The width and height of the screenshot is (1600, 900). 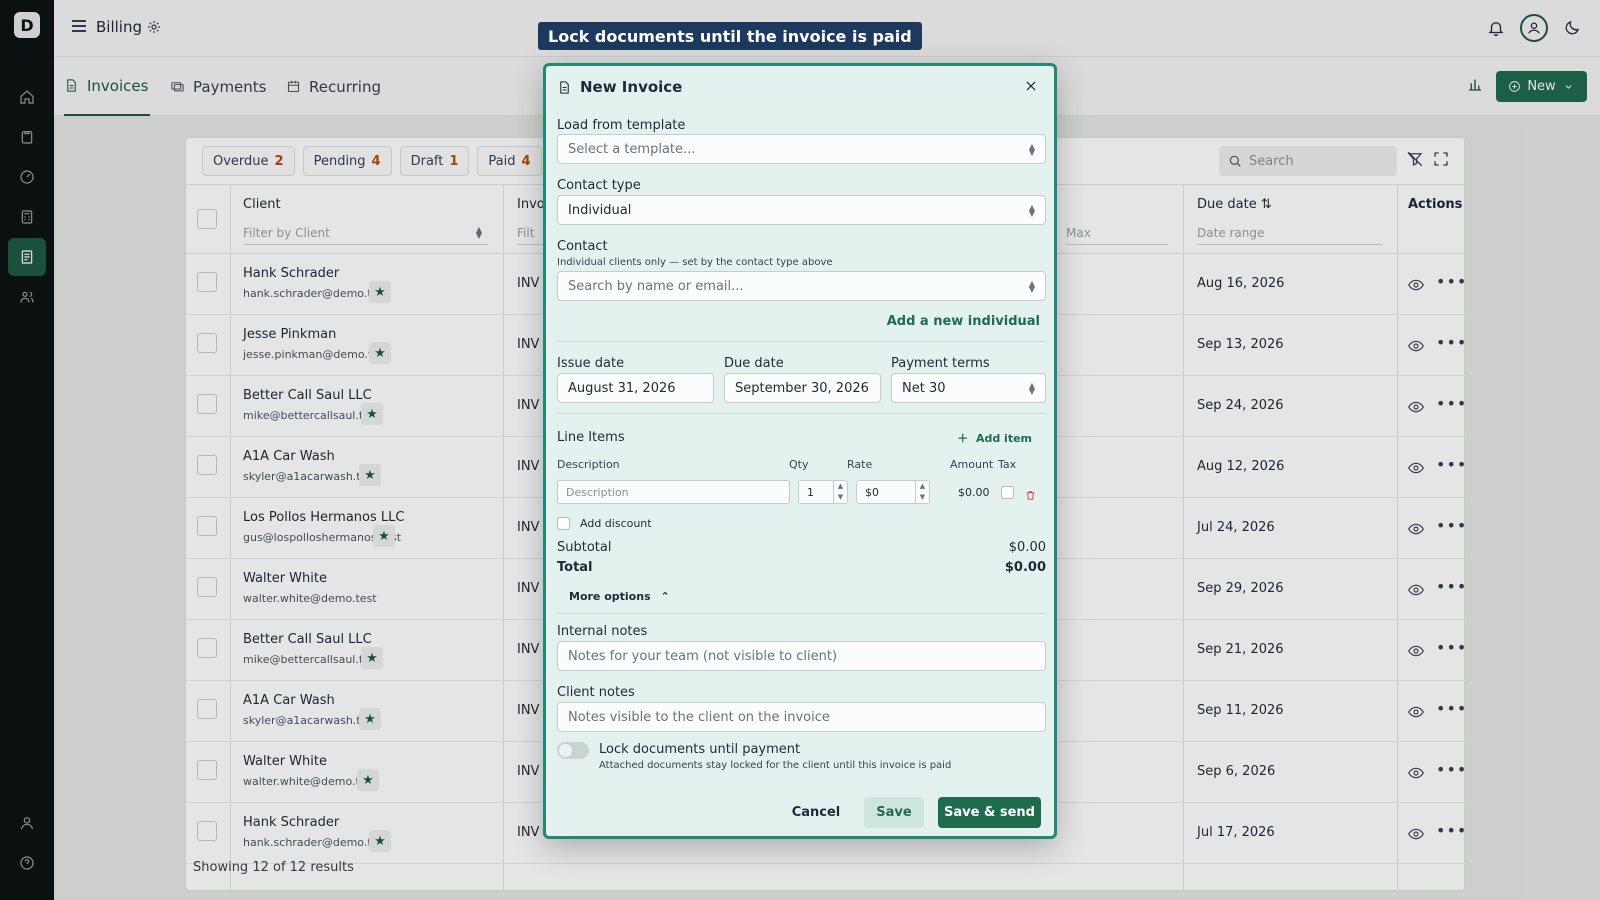 What do you see at coordinates (1007, 464) in the screenshot?
I see `col-tax: Tax` at bounding box center [1007, 464].